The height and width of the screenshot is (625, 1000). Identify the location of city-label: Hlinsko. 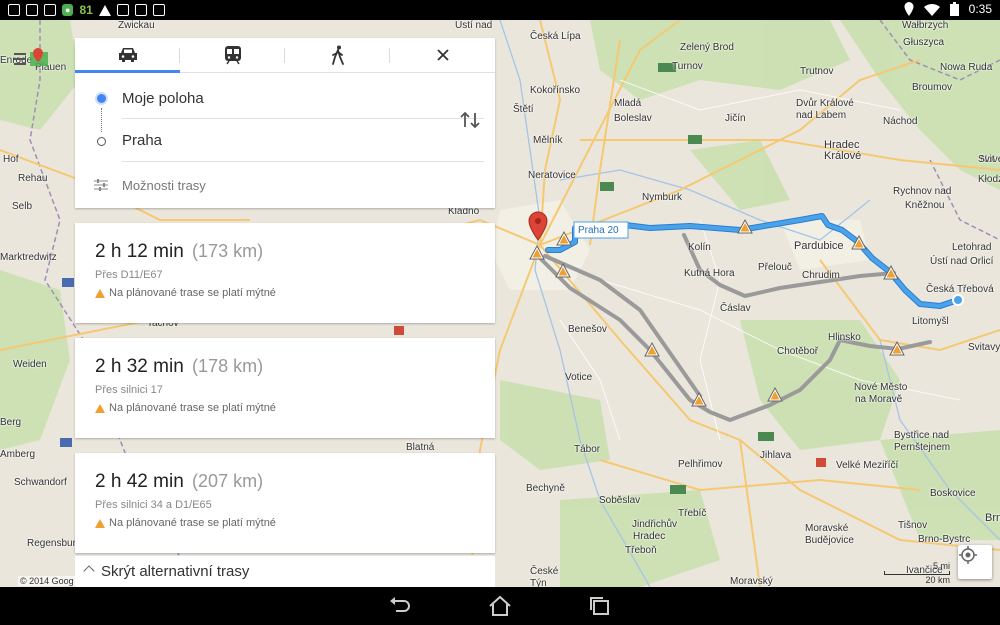
(844, 337).